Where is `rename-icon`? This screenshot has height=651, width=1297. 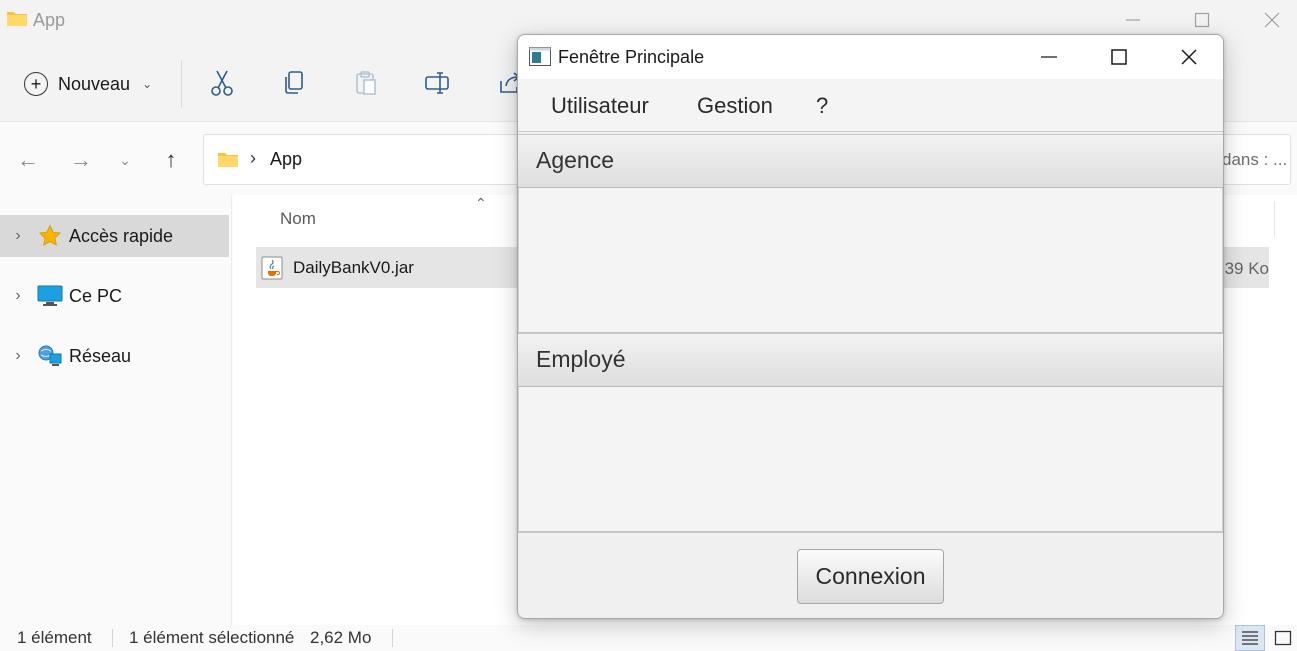 rename-icon is located at coordinates (438, 83).